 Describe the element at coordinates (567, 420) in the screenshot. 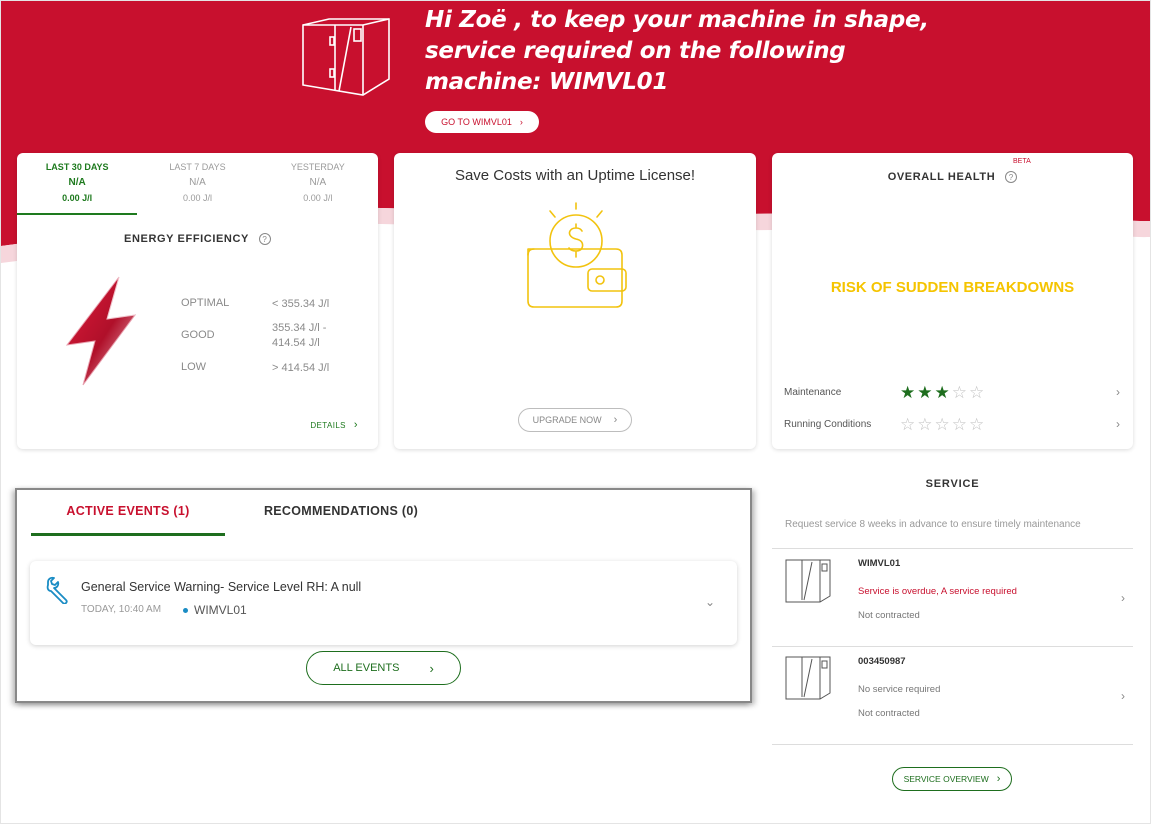

I see `upgrade-label: UPGRADE NOW` at that location.